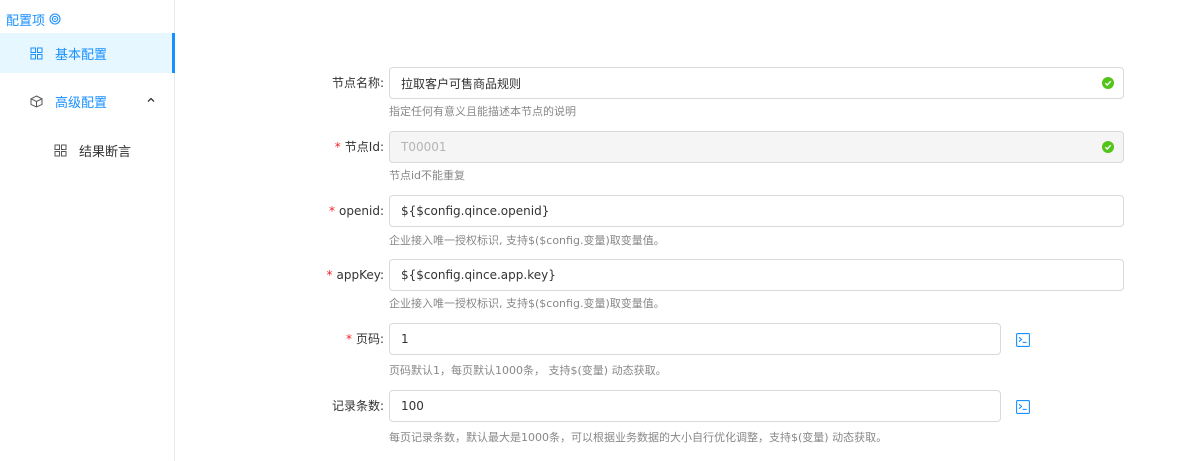  Describe the element at coordinates (81, 55) in the screenshot. I see `sidebar-item-label: 基本配置` at that location.